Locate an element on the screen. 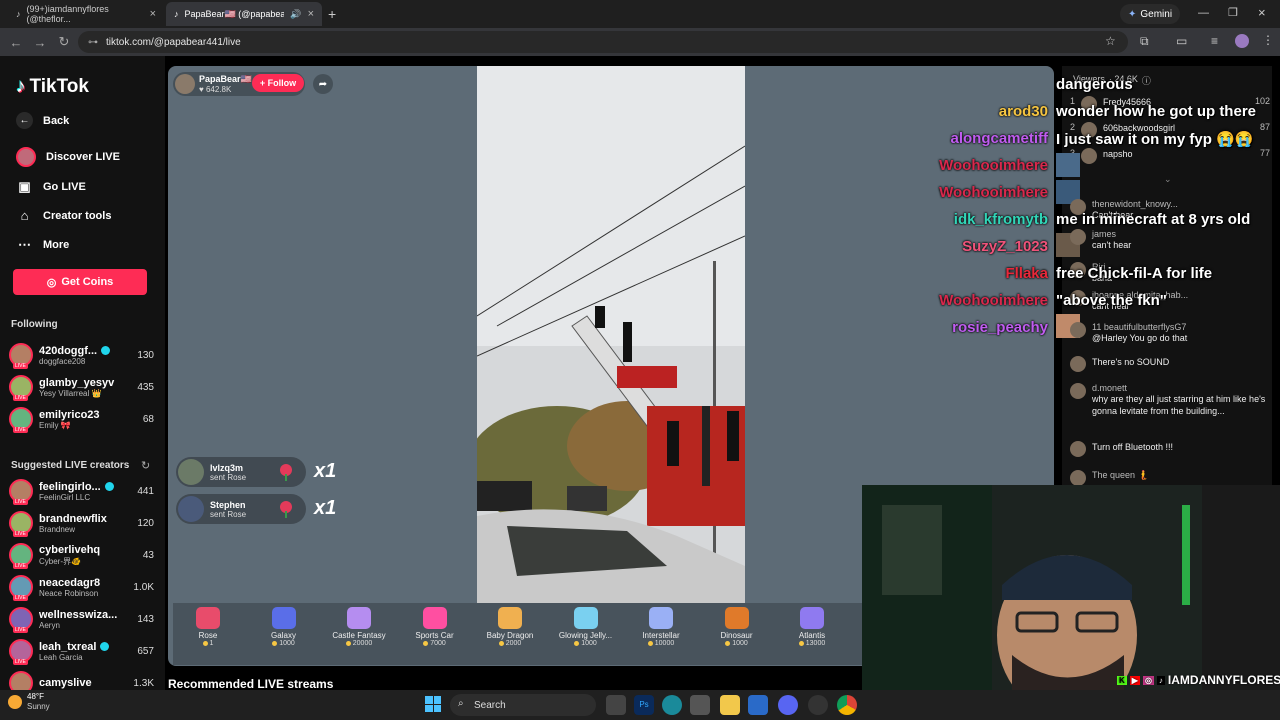 The image size is (1280, 720). taskbar-search: ⌕ Search is located at coordinates (523, 705).